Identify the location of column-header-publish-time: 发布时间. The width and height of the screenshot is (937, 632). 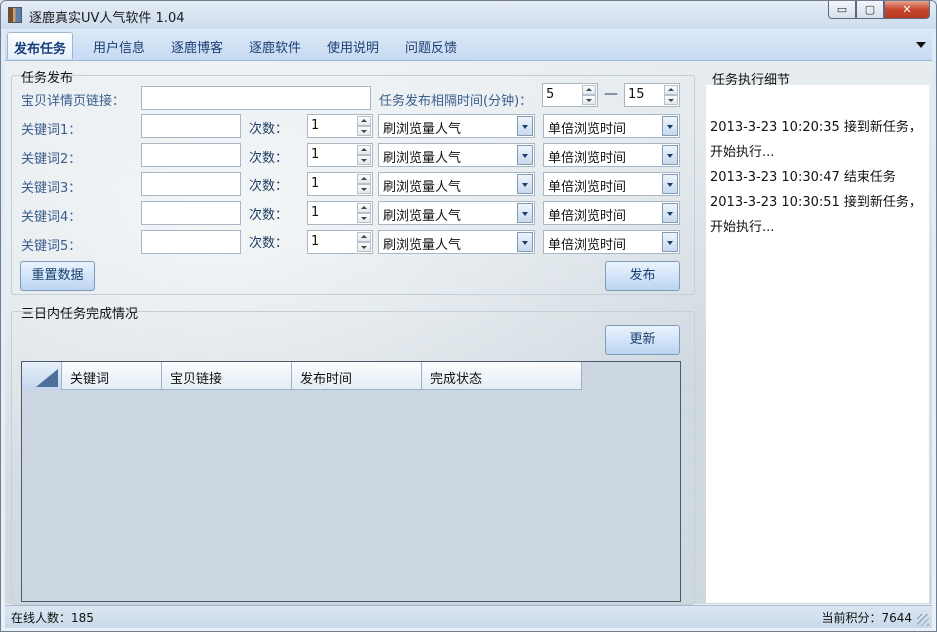
(357, 376).